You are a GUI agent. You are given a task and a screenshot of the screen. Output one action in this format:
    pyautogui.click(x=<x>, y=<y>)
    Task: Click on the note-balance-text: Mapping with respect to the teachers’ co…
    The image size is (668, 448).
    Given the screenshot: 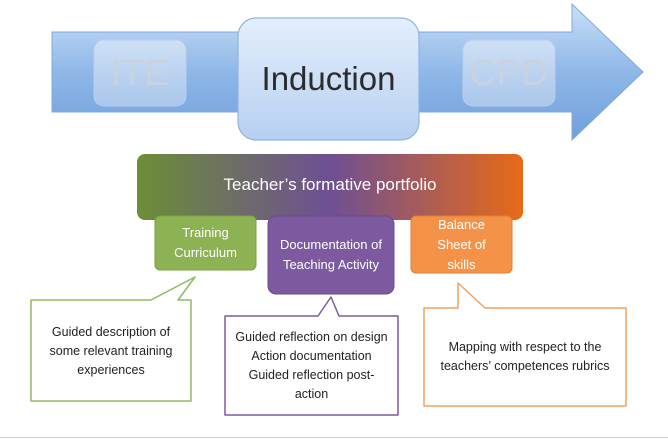 What is the action you would take?
    pyautogui.click(x=525, y=356)
    